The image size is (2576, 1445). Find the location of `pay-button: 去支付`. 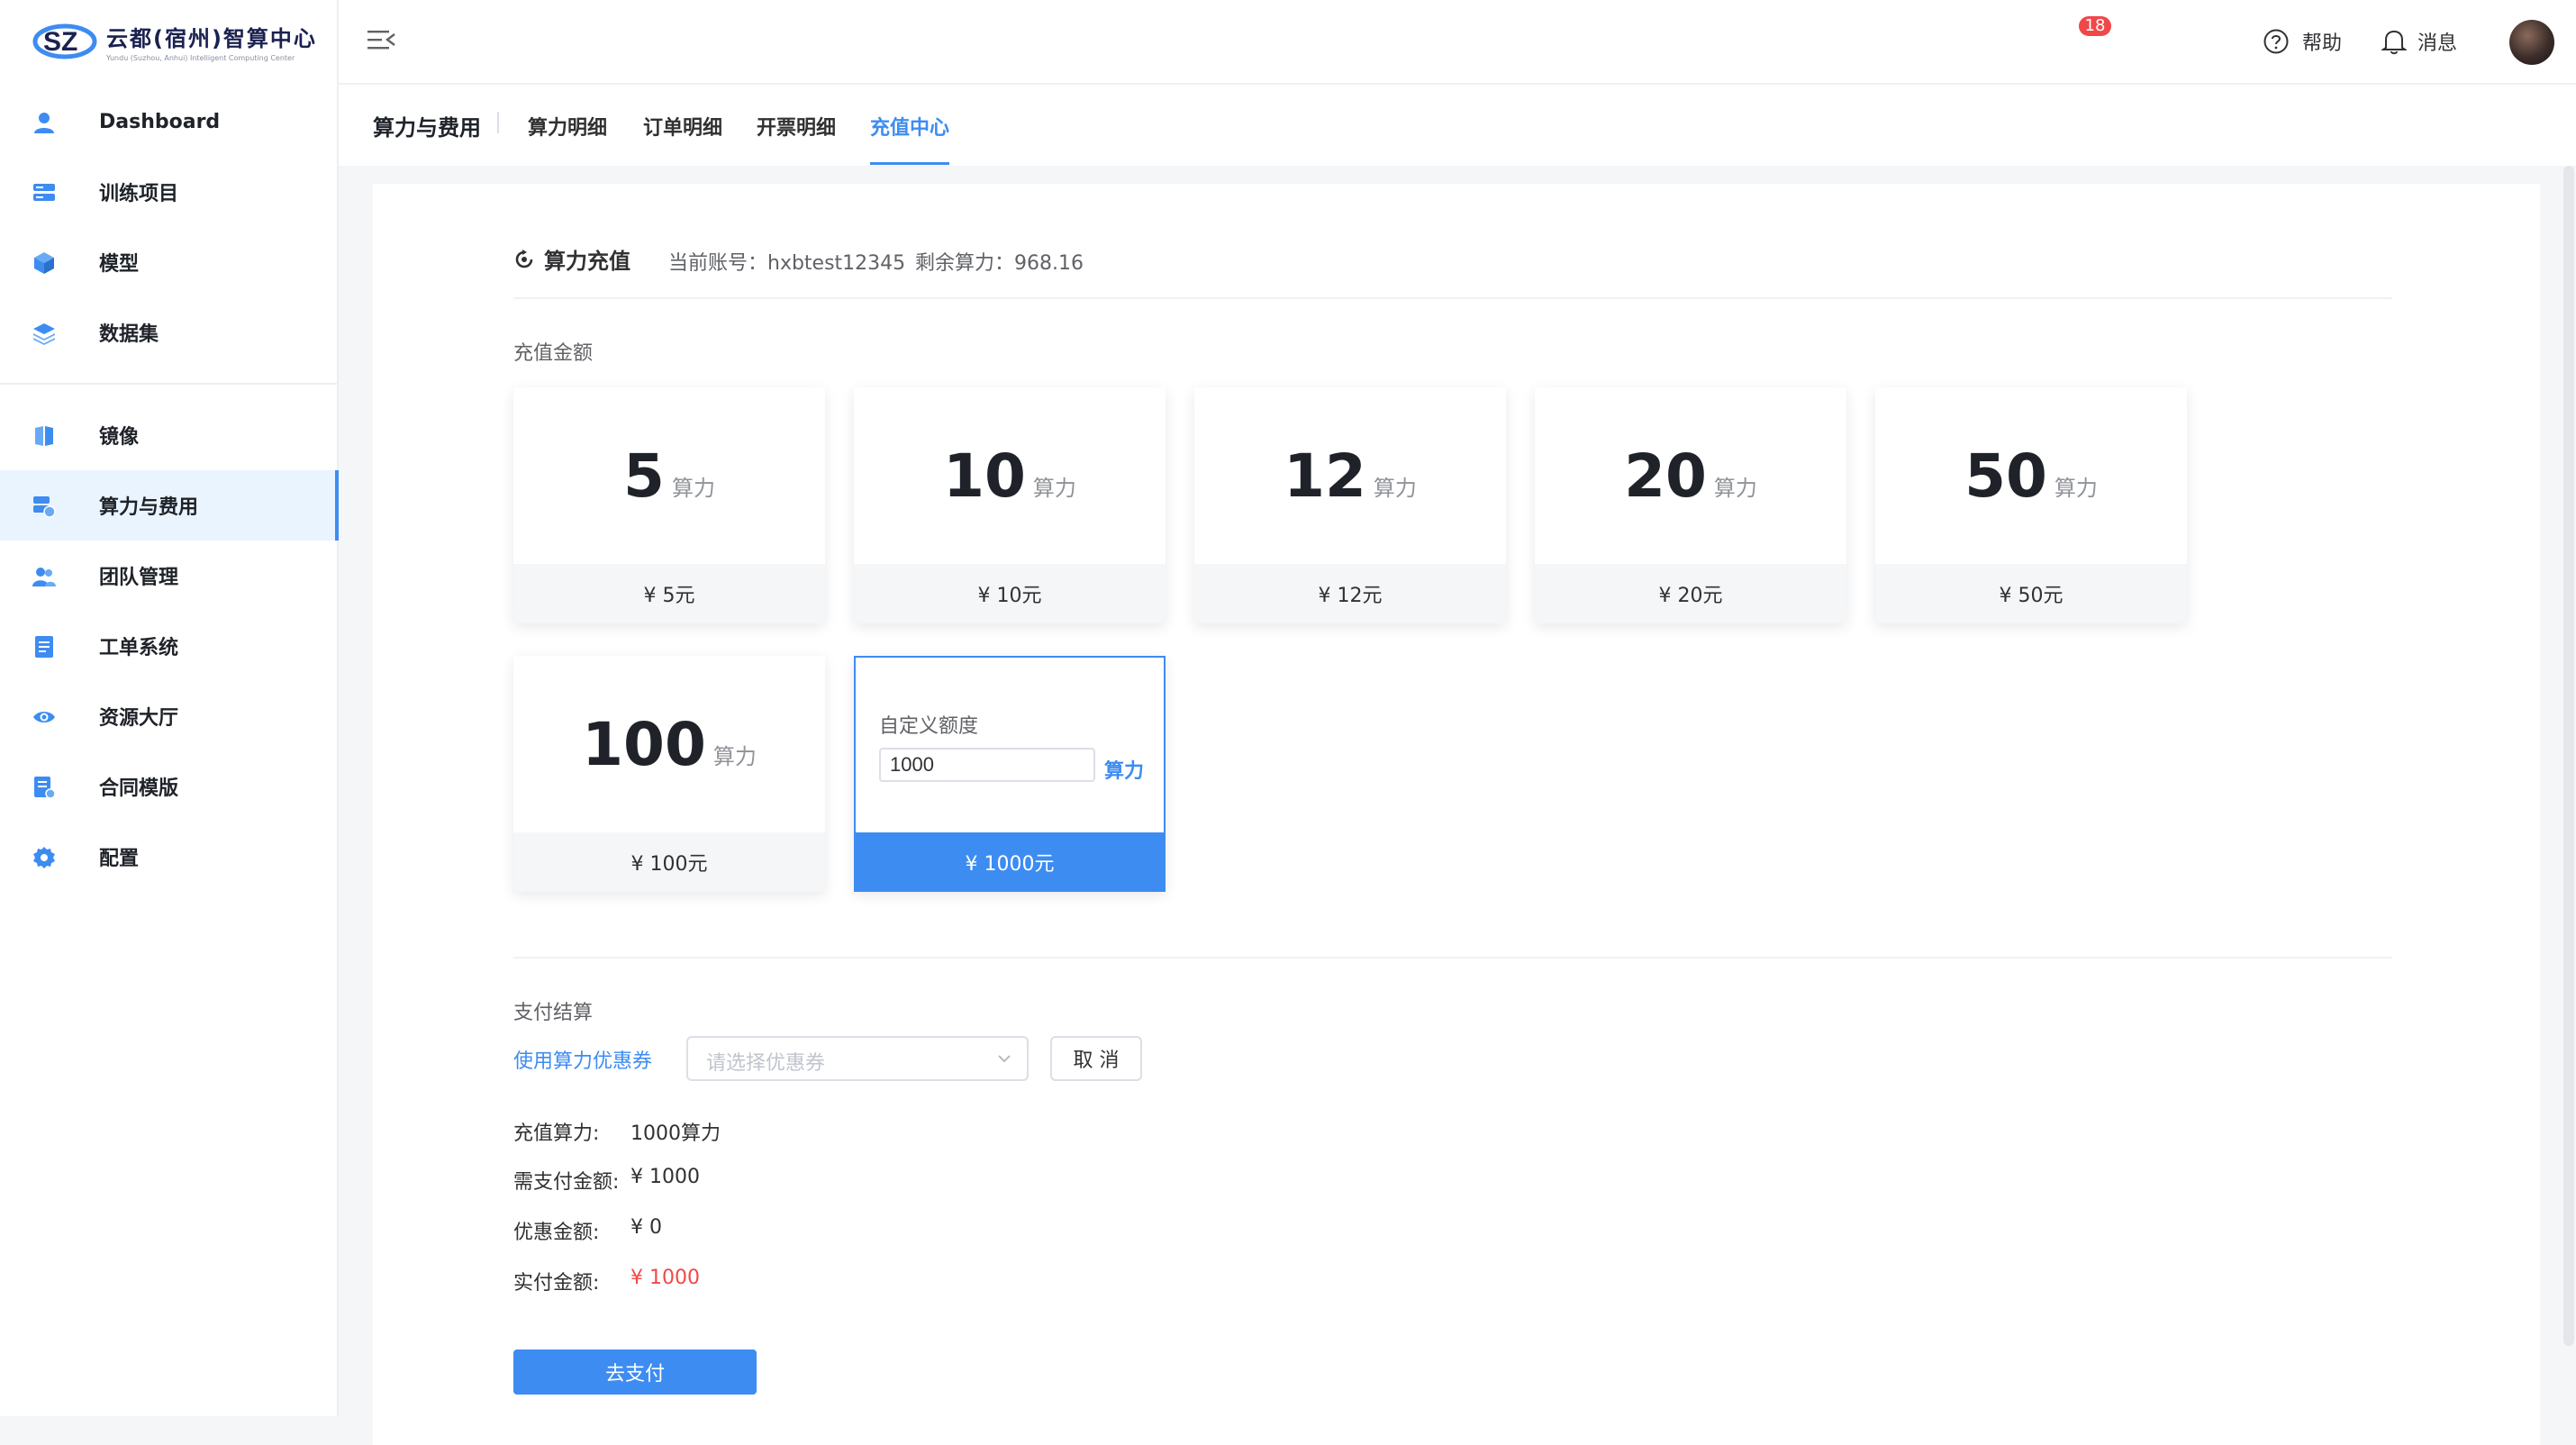

pay-button: 去支付 is located at coordinates (635, 1372).